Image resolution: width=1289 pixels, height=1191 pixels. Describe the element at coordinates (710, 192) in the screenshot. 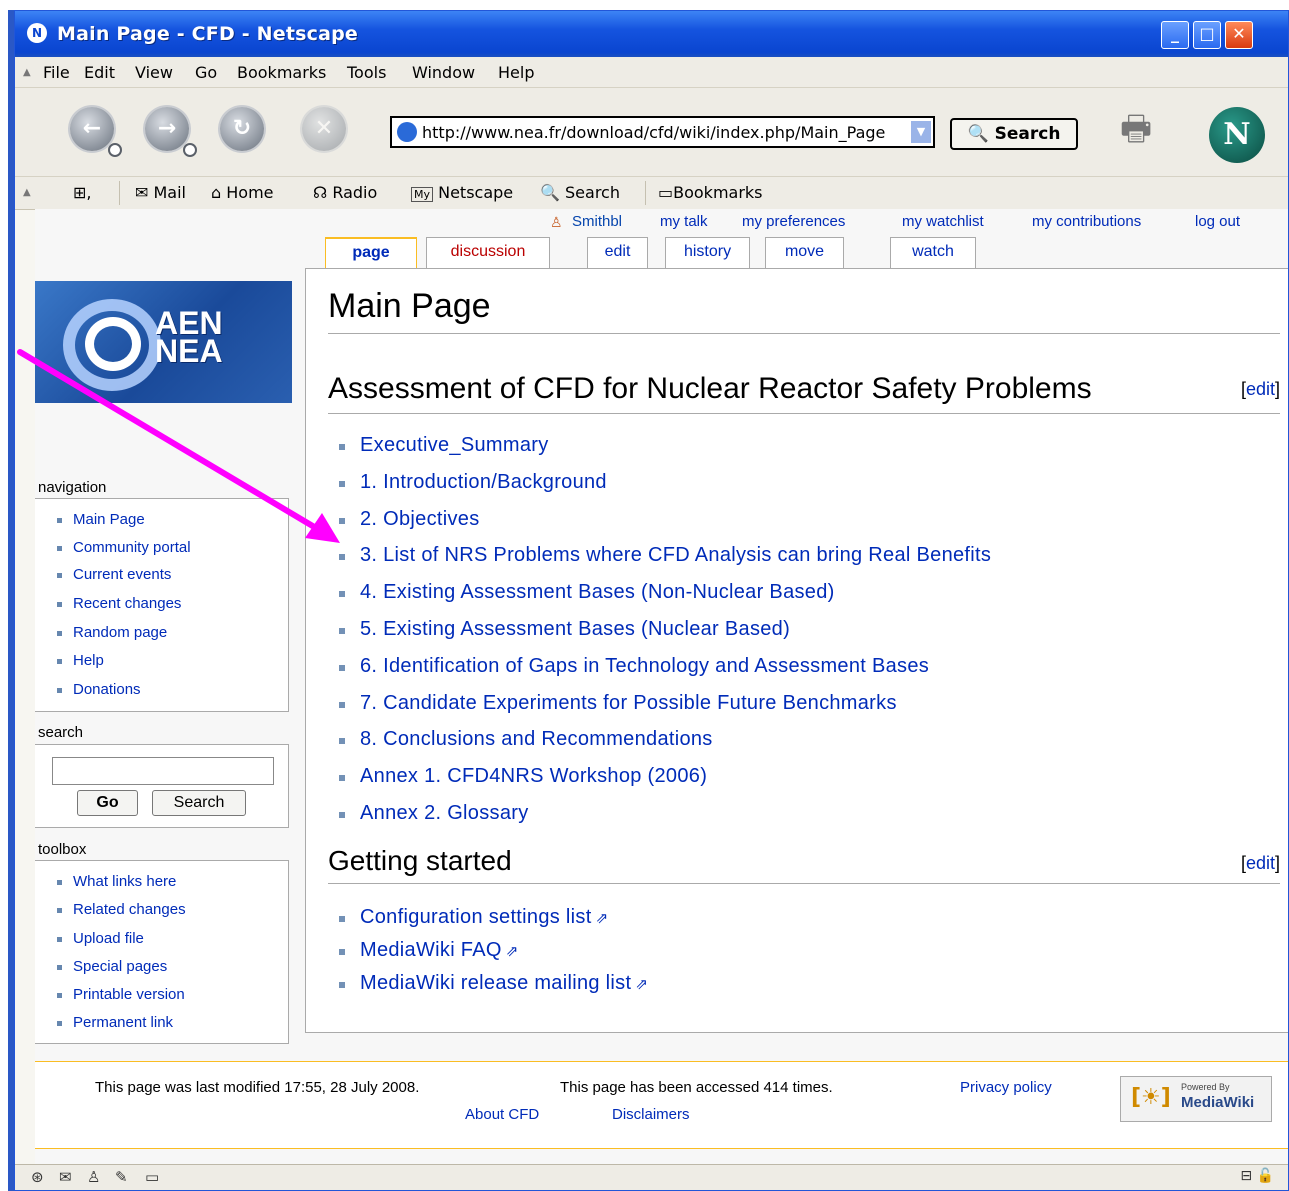

I see `personal-bookmarks: ▭Bookmarks` at that location.